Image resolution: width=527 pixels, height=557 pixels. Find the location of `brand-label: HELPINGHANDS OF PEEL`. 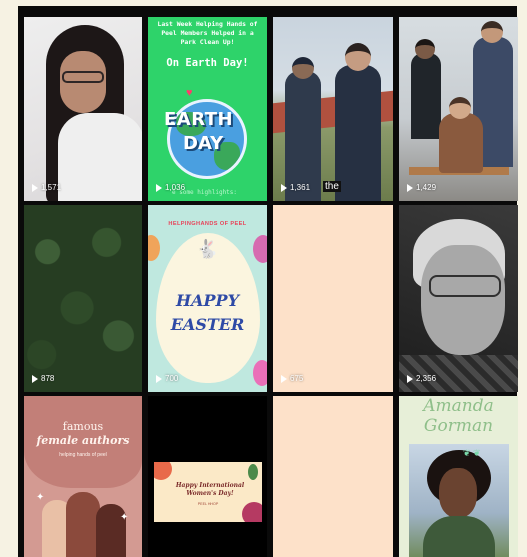

brand-label: HELPINGHANDS OF PEEL is located at coordinates (207, 224).